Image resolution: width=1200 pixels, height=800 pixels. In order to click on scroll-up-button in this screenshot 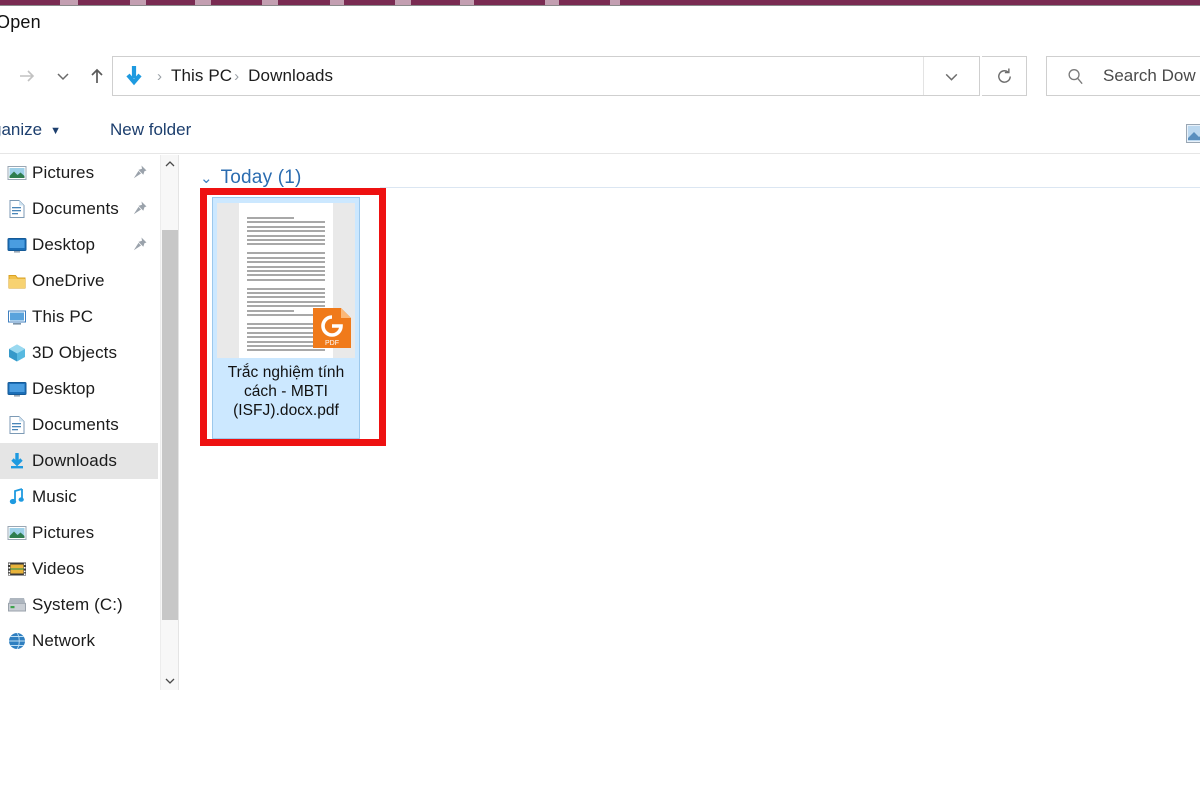, I will do `click(170, 164)`.